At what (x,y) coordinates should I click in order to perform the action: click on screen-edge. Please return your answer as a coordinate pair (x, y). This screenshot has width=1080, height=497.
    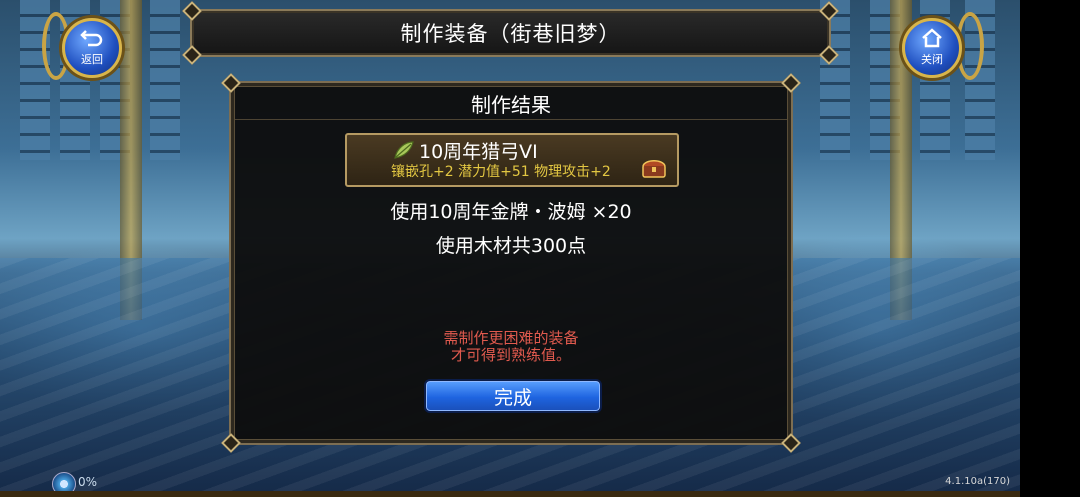
    Looking at the image, I should click on (1050, 248).